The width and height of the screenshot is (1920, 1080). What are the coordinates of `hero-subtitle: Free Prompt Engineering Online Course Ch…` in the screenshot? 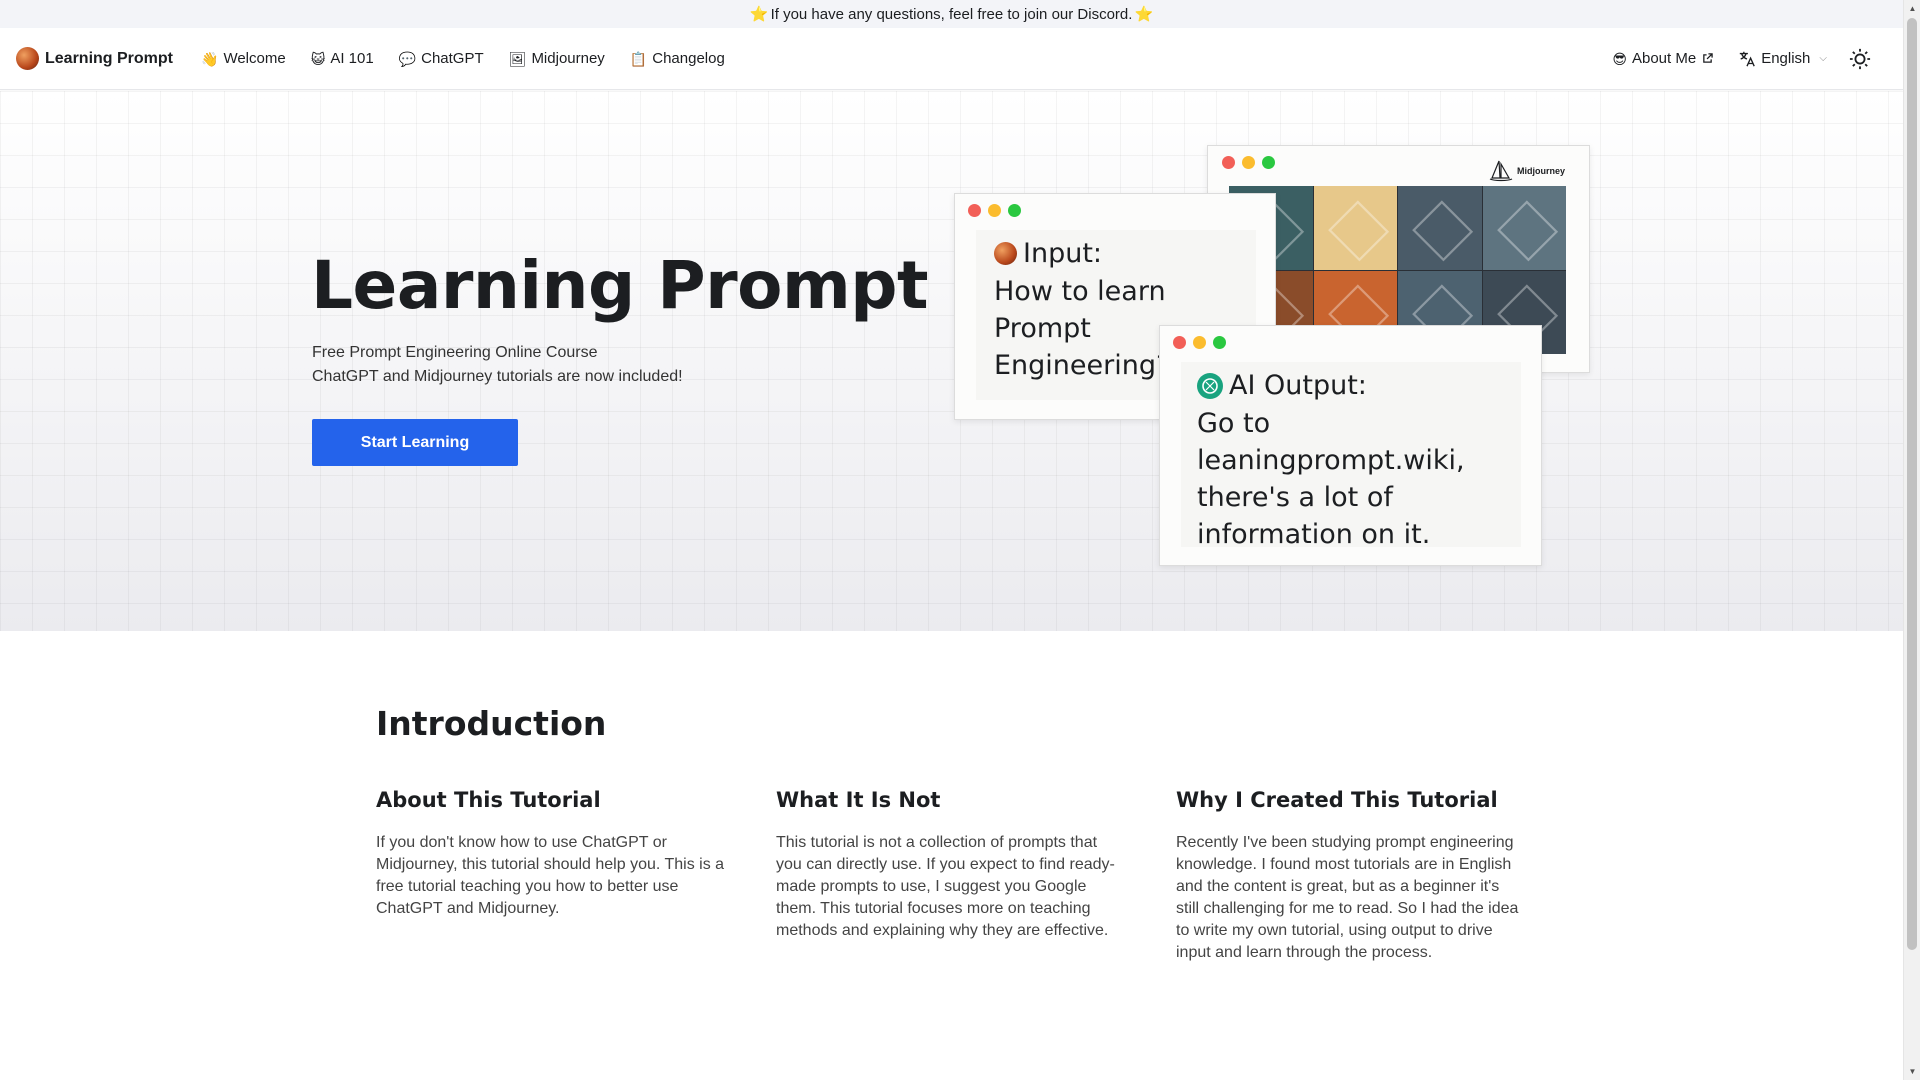 It's located at (497, 365).